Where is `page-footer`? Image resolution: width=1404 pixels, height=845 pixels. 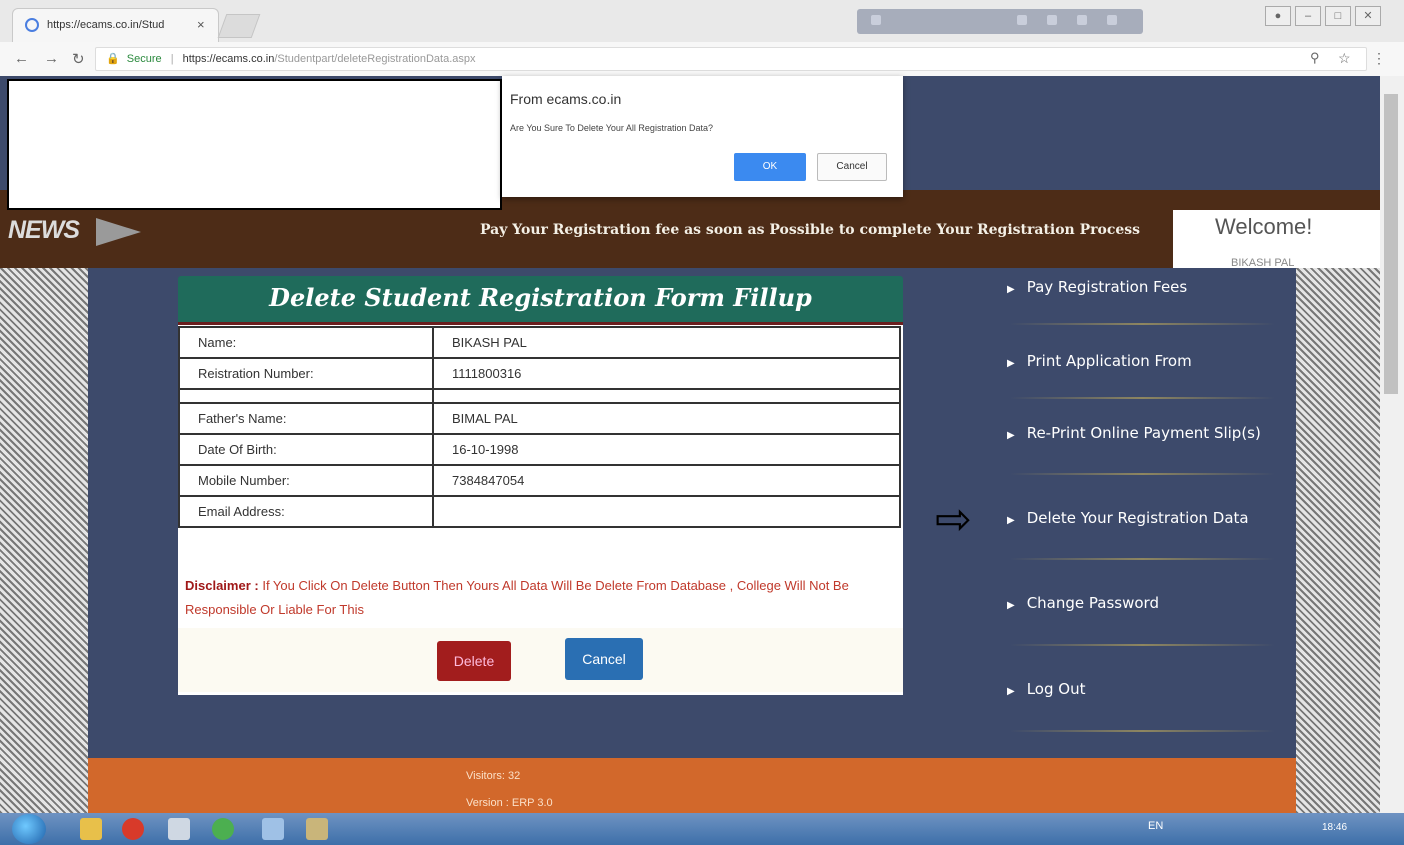
page-footer is located at coordinates (692, 785).